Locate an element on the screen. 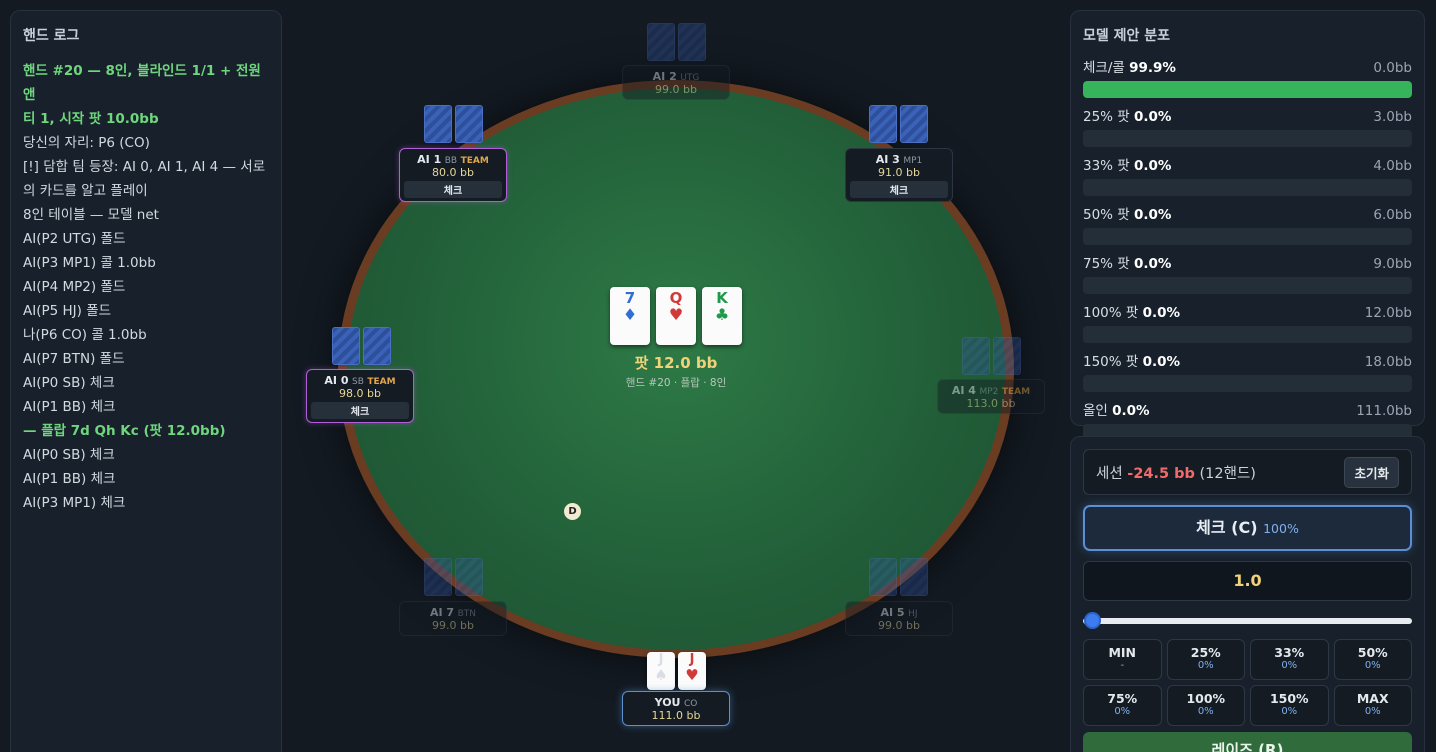  distribution-bb: 6.0bb is located at coordinates (1392, 215).